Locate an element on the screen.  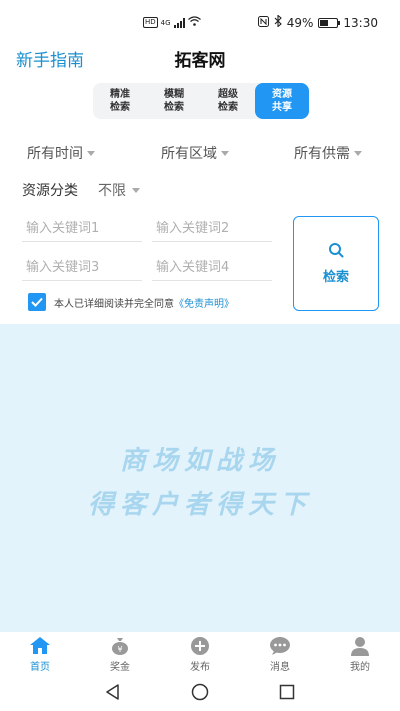
status-bar: HD 4G 49% 13:30 is located at coordinates (200, 22).